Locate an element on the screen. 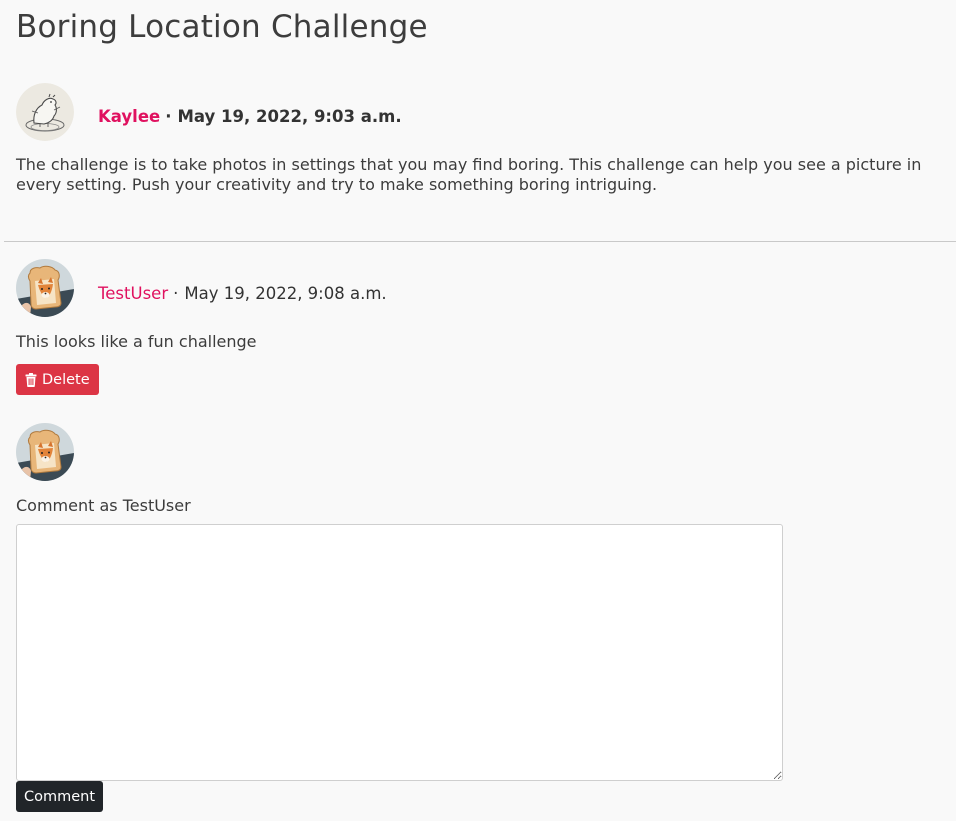 Image resolution: width=956 pixels, height=821 pixels. current-user-avatar is located at coordinates (45, 452).